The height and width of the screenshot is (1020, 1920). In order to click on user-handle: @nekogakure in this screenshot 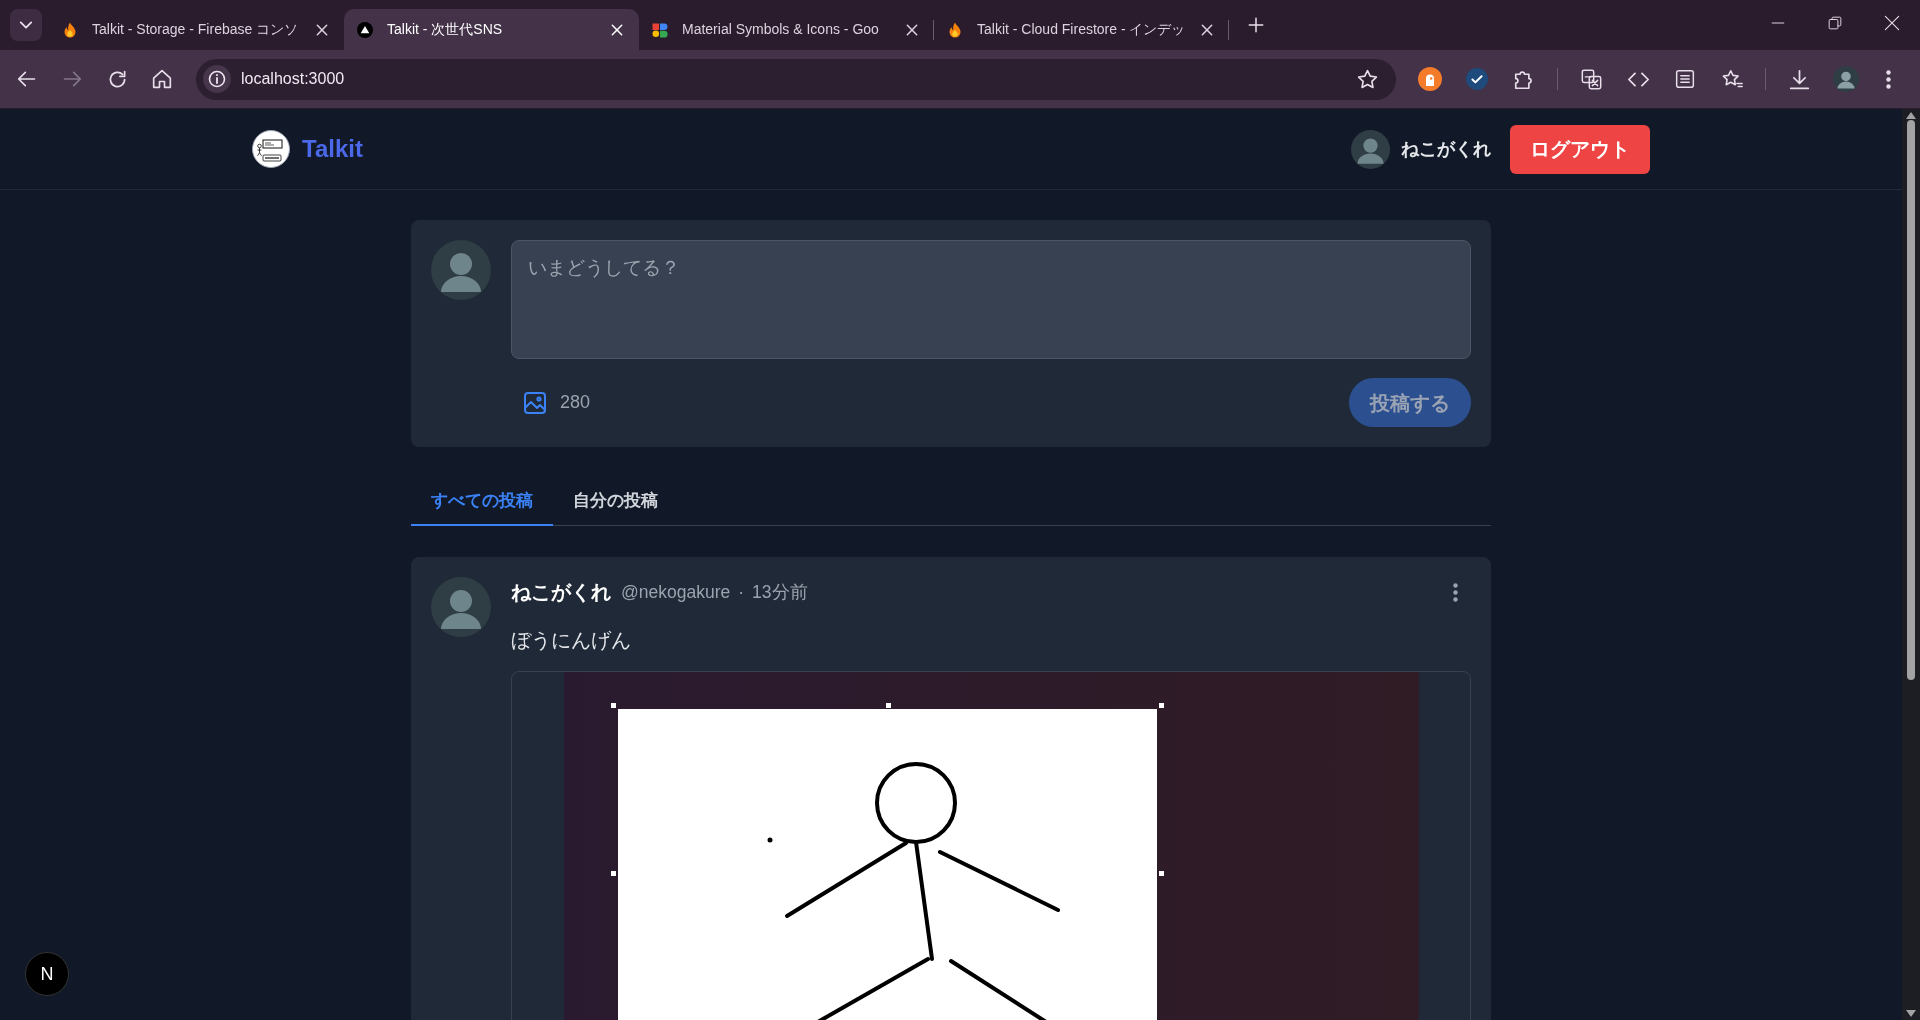, I will do `click(676, 592)`.